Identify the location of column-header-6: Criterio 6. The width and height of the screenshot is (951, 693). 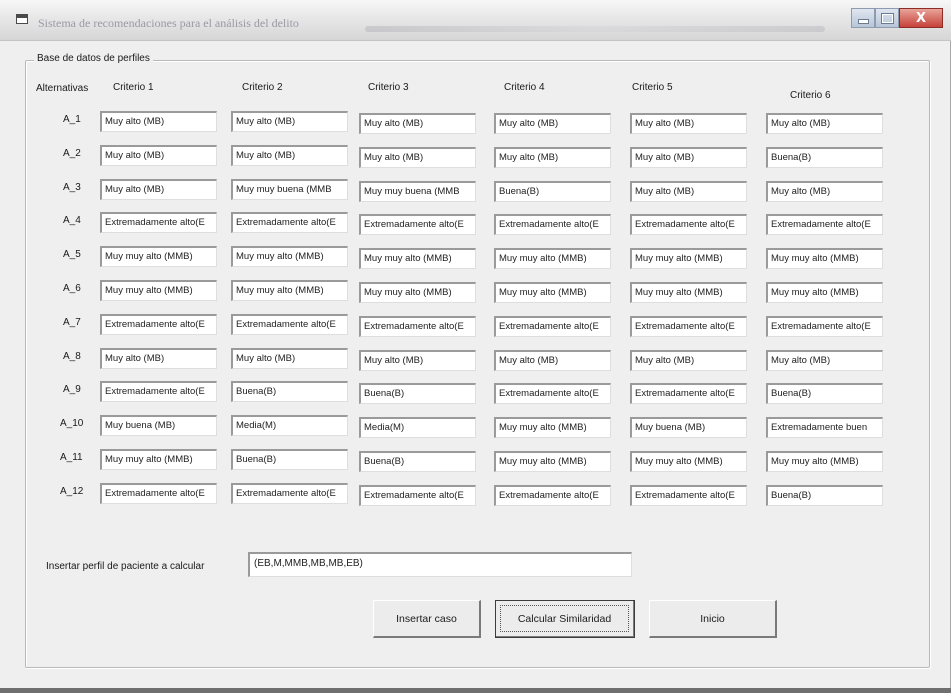
(810, 95).